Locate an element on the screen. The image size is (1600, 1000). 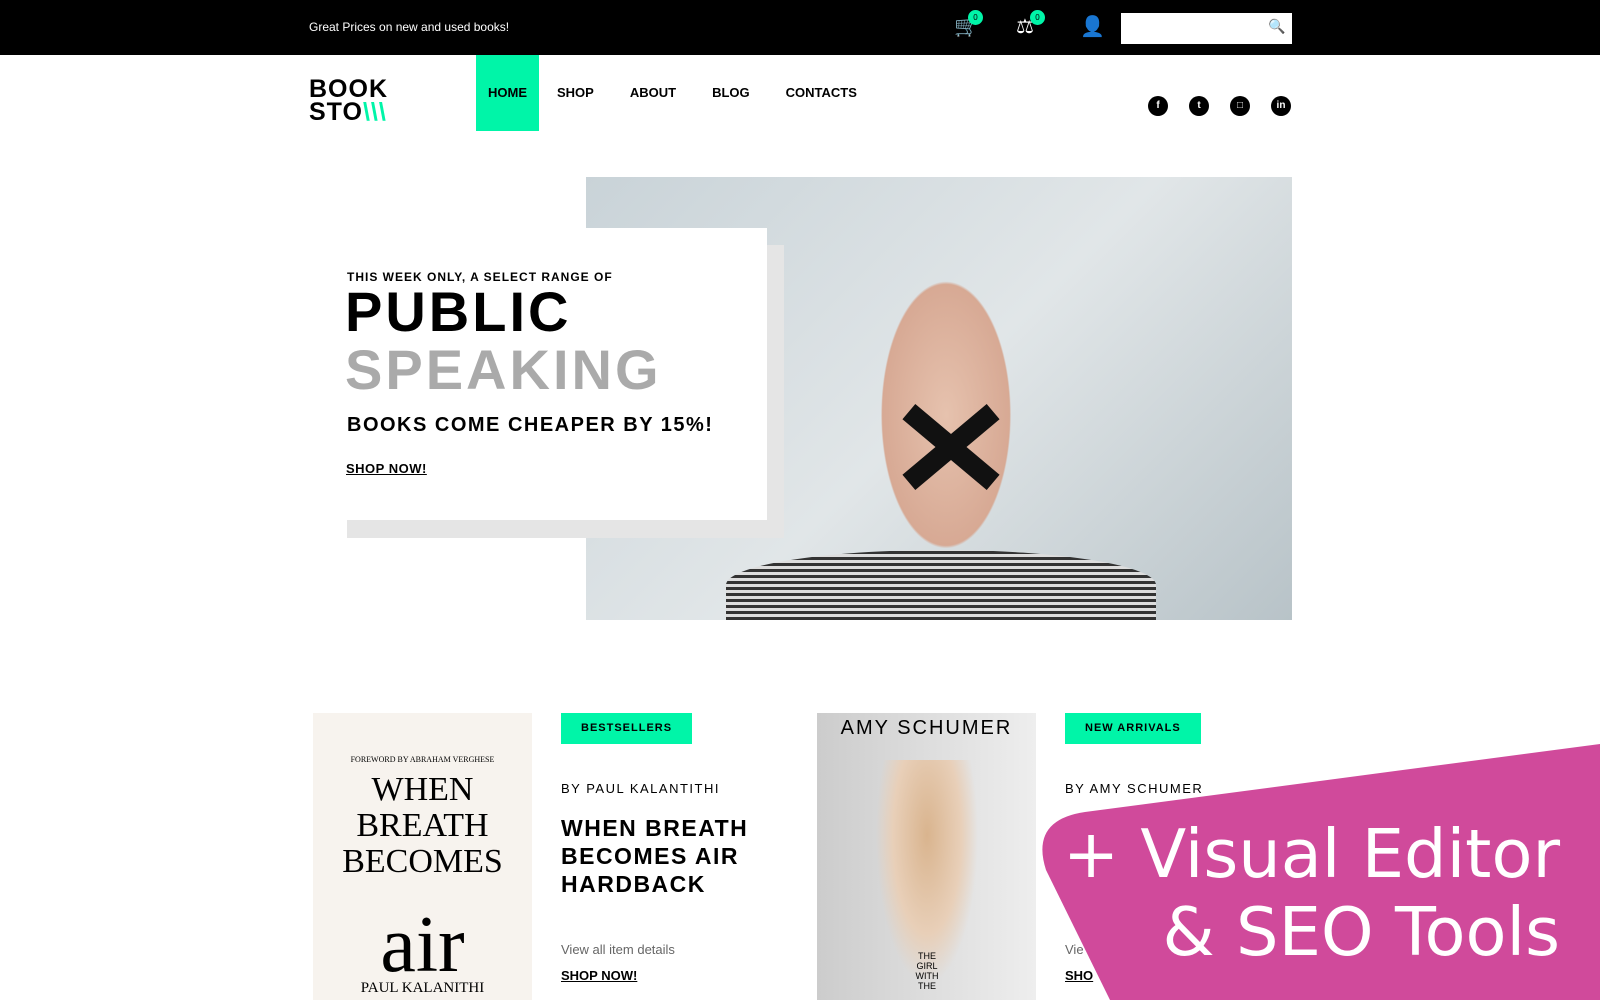
banner-text: + Visual Editor & SEO Tools is located at coordinates (1311, 893).